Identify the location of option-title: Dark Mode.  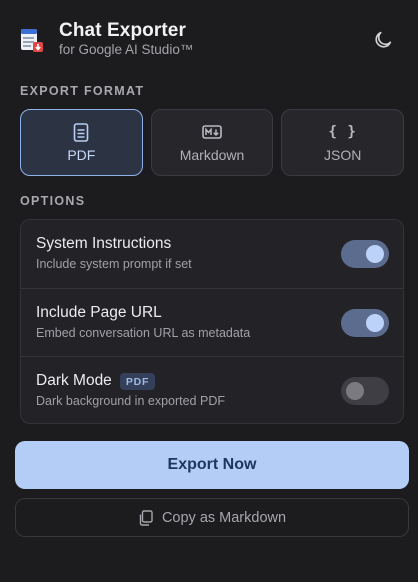
(74, 380).